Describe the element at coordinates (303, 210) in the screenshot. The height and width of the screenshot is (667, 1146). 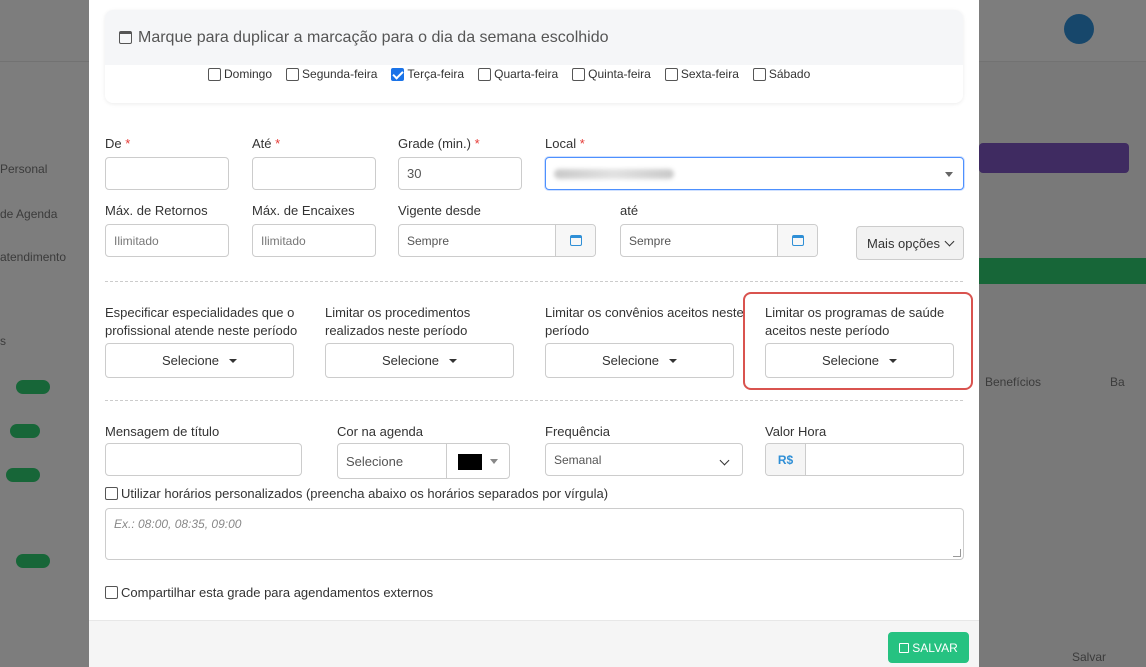
I see `max-encaixes-label: Máx. de Encaixes` at that location.